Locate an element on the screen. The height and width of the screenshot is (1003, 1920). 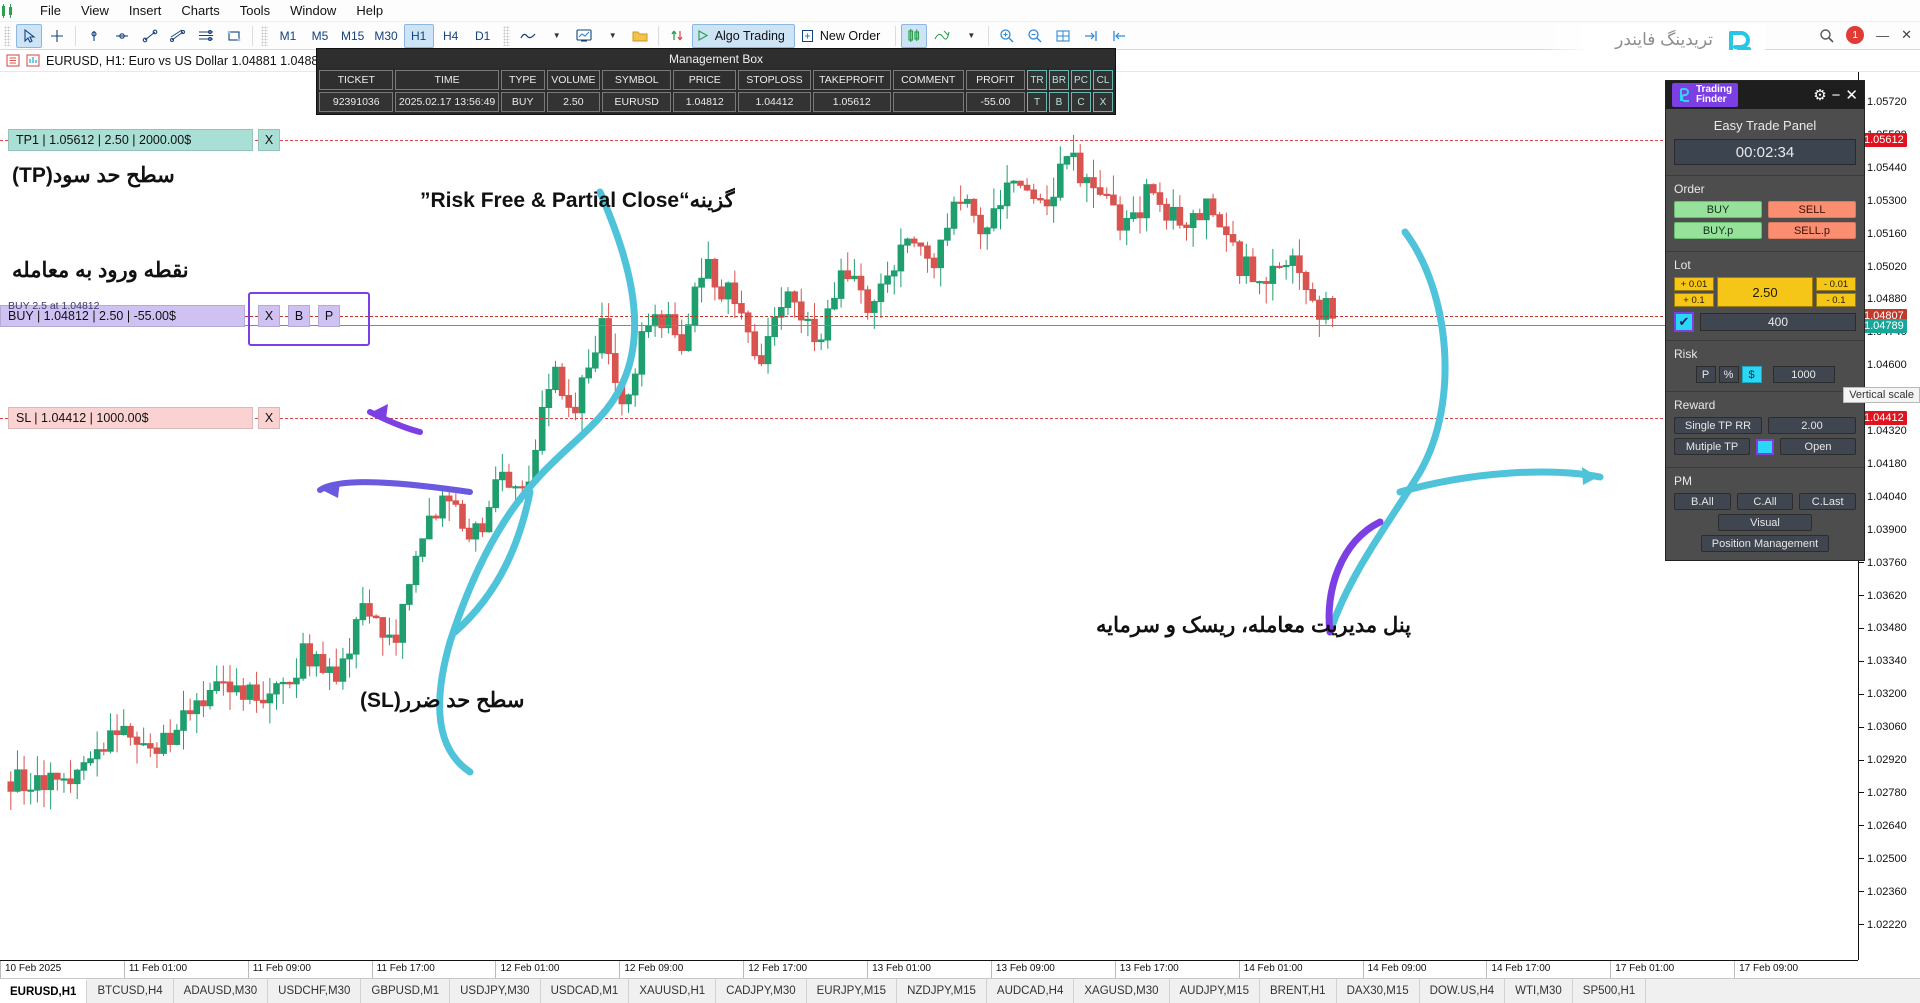
lot-plus-big-button: + 0.1 is located at coordinates (1694, 300).